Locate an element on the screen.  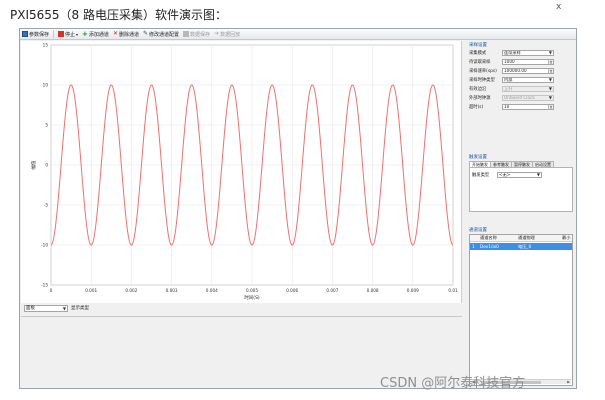
row-channel-name: Dev1/ai0 is located at coordinates (489, 246).